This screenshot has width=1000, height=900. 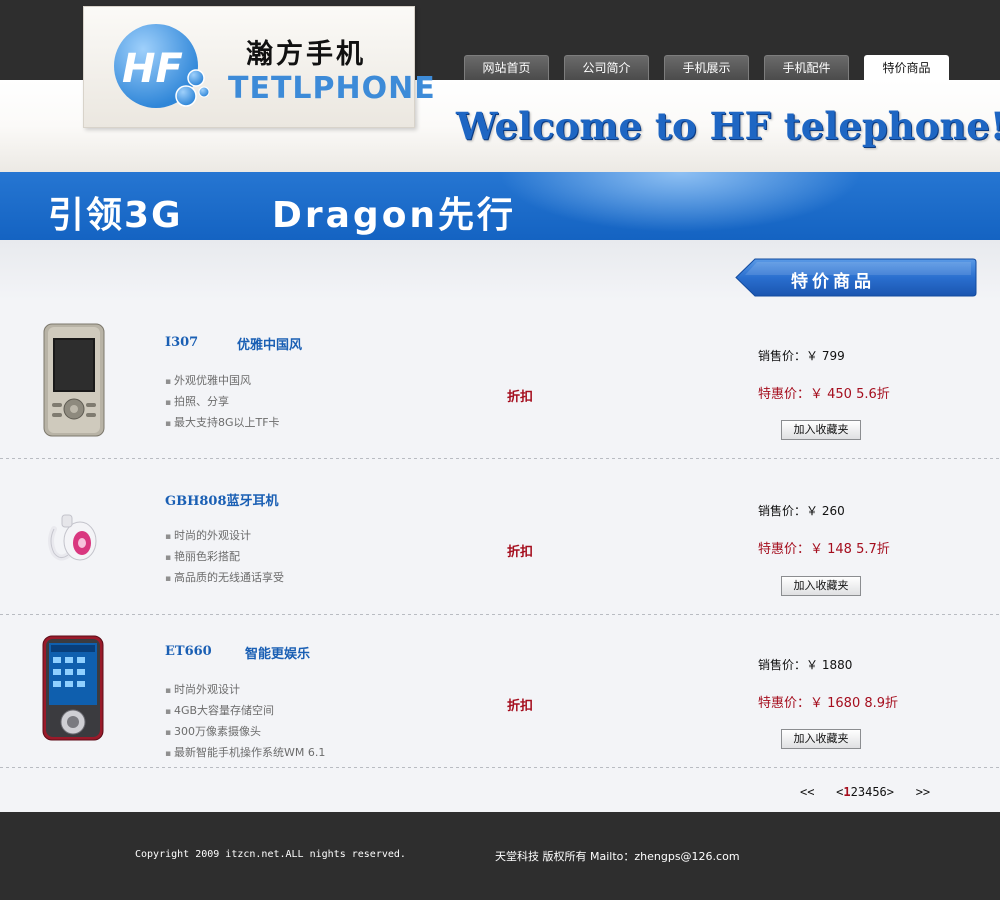 What do you see at coordinates (181, 342) in the screenshot?
I see `product-model: I307` at bounding box center [181, 342].